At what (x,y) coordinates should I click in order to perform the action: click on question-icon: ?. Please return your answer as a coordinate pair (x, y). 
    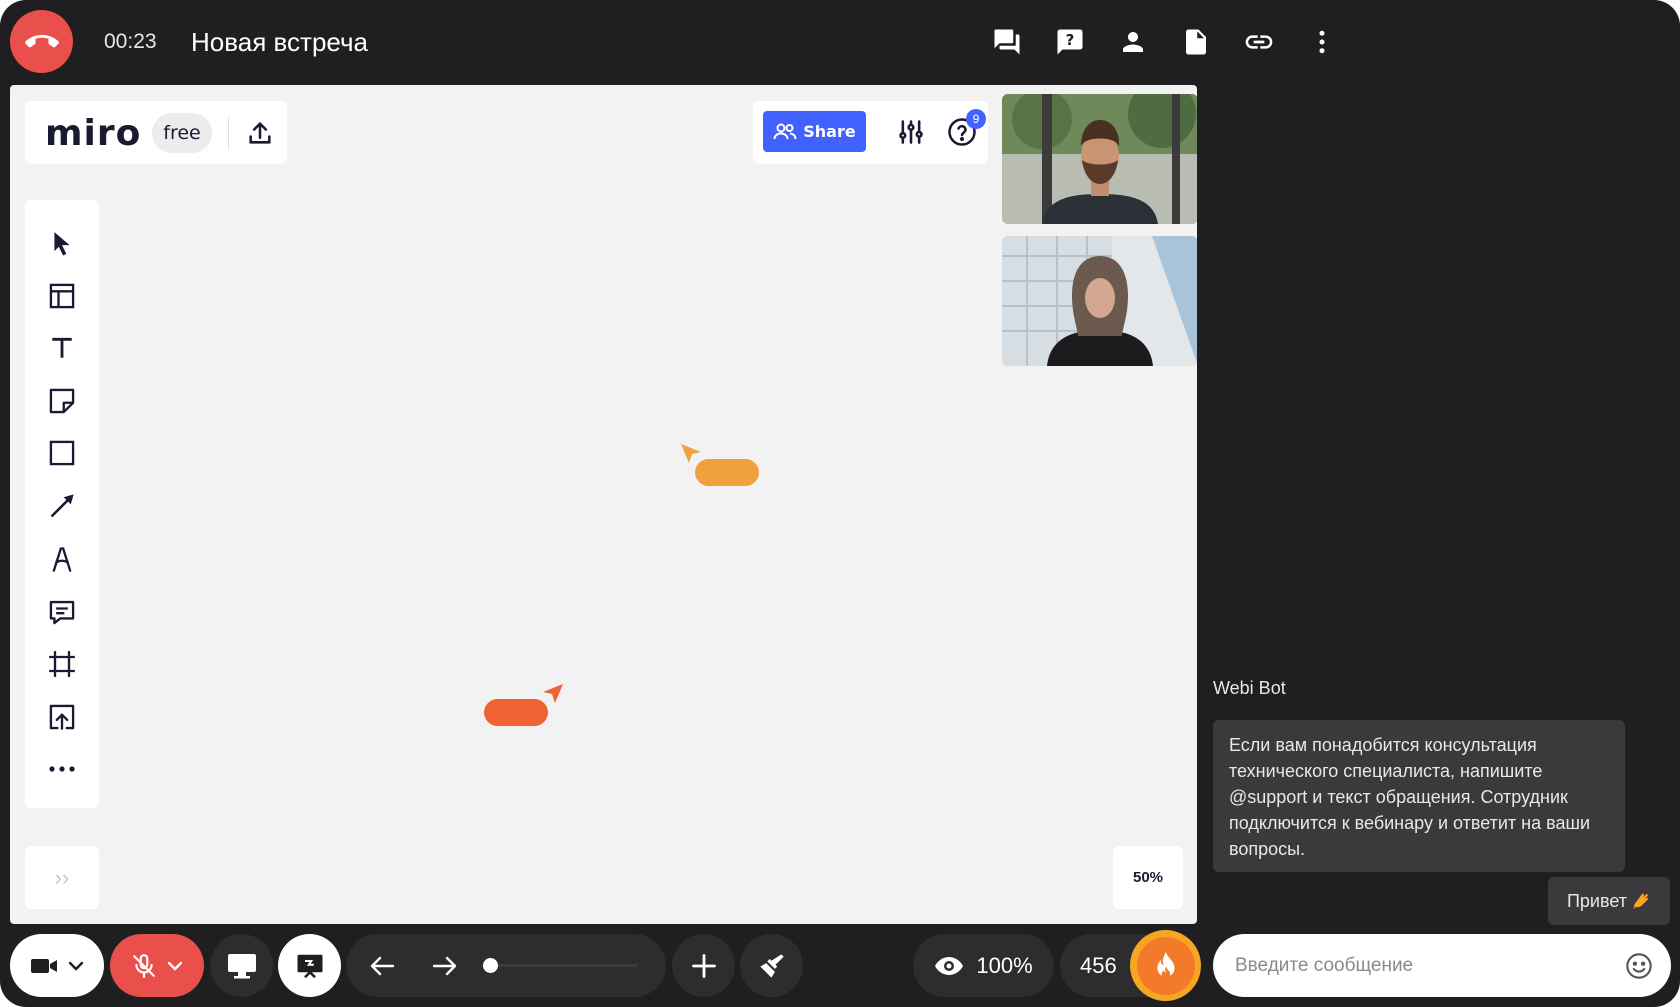
    Looking at the image, I should click on (1070, 42).